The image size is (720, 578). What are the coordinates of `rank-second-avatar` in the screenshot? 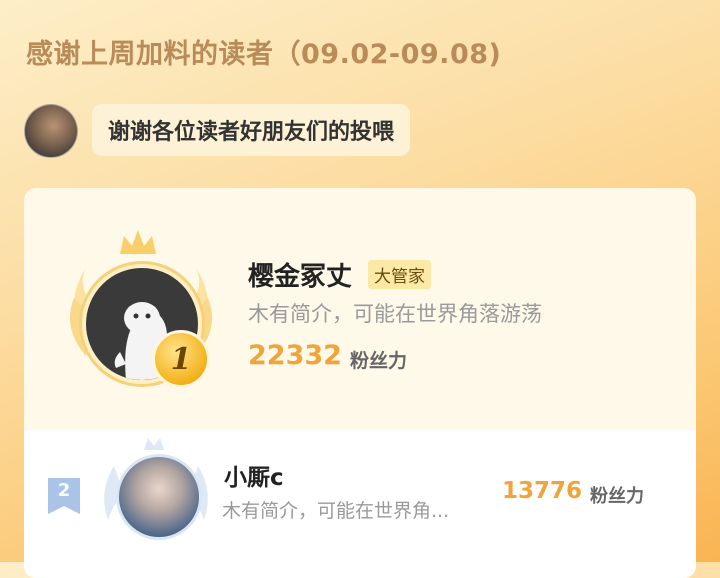 It's located at (159, 497).